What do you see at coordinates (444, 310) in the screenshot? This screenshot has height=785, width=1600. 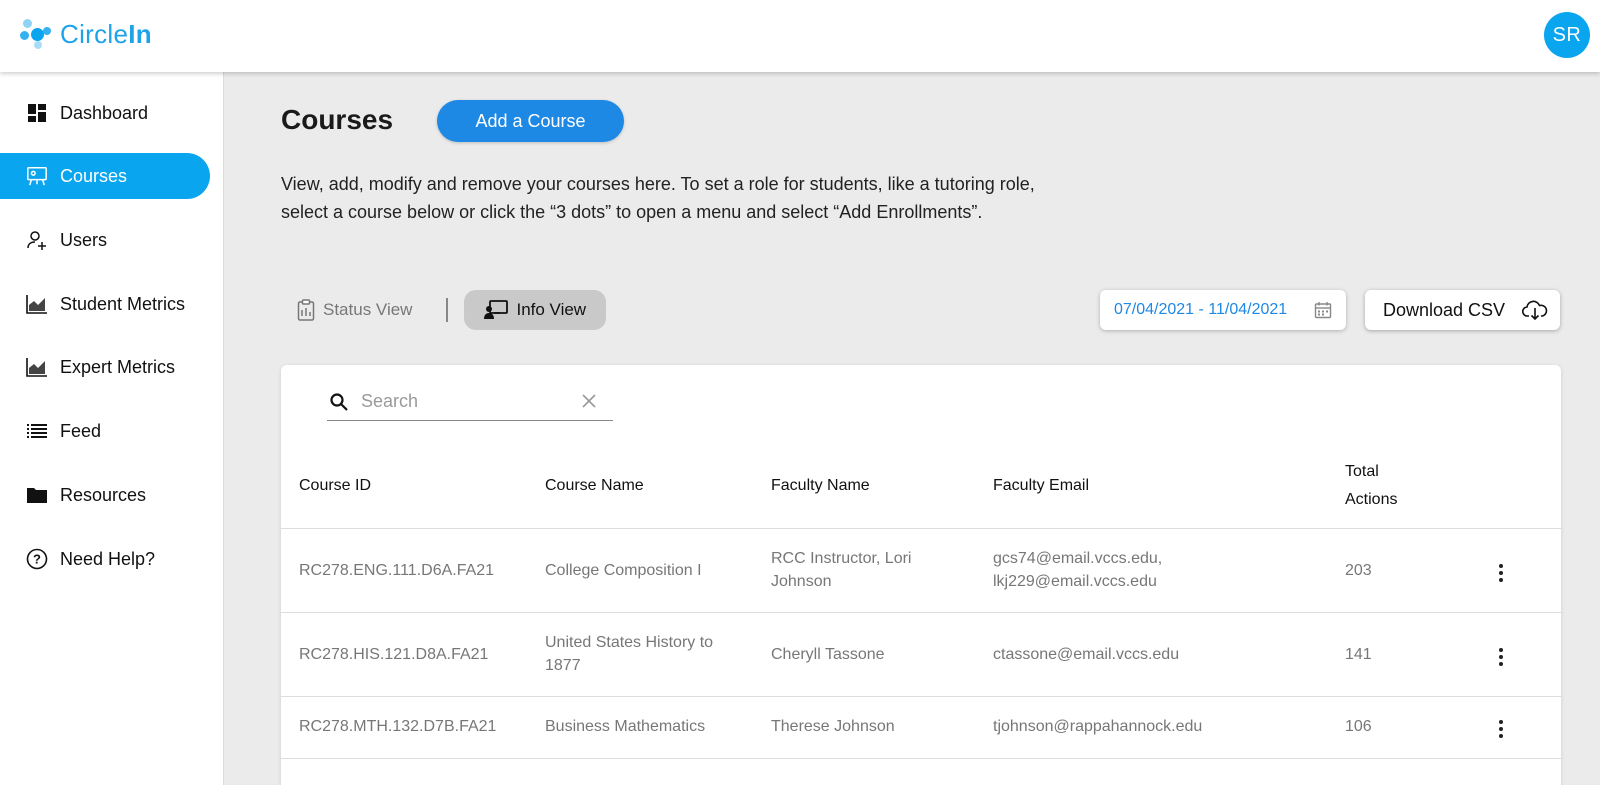 I see `view-toggle: Status View Info View` at bounding box center [444, 310].